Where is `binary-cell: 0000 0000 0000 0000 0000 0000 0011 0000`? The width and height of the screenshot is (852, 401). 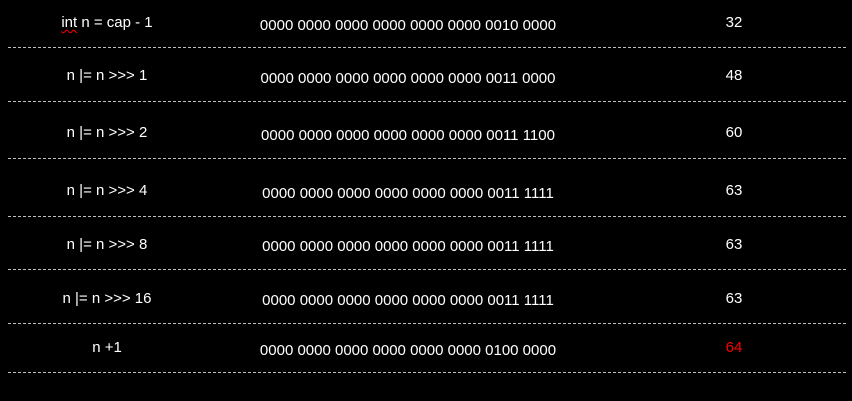
binary-cell: 0000 0000 0000 0000 0000 0000 0011 0000 is located at coordinates (408, 78).